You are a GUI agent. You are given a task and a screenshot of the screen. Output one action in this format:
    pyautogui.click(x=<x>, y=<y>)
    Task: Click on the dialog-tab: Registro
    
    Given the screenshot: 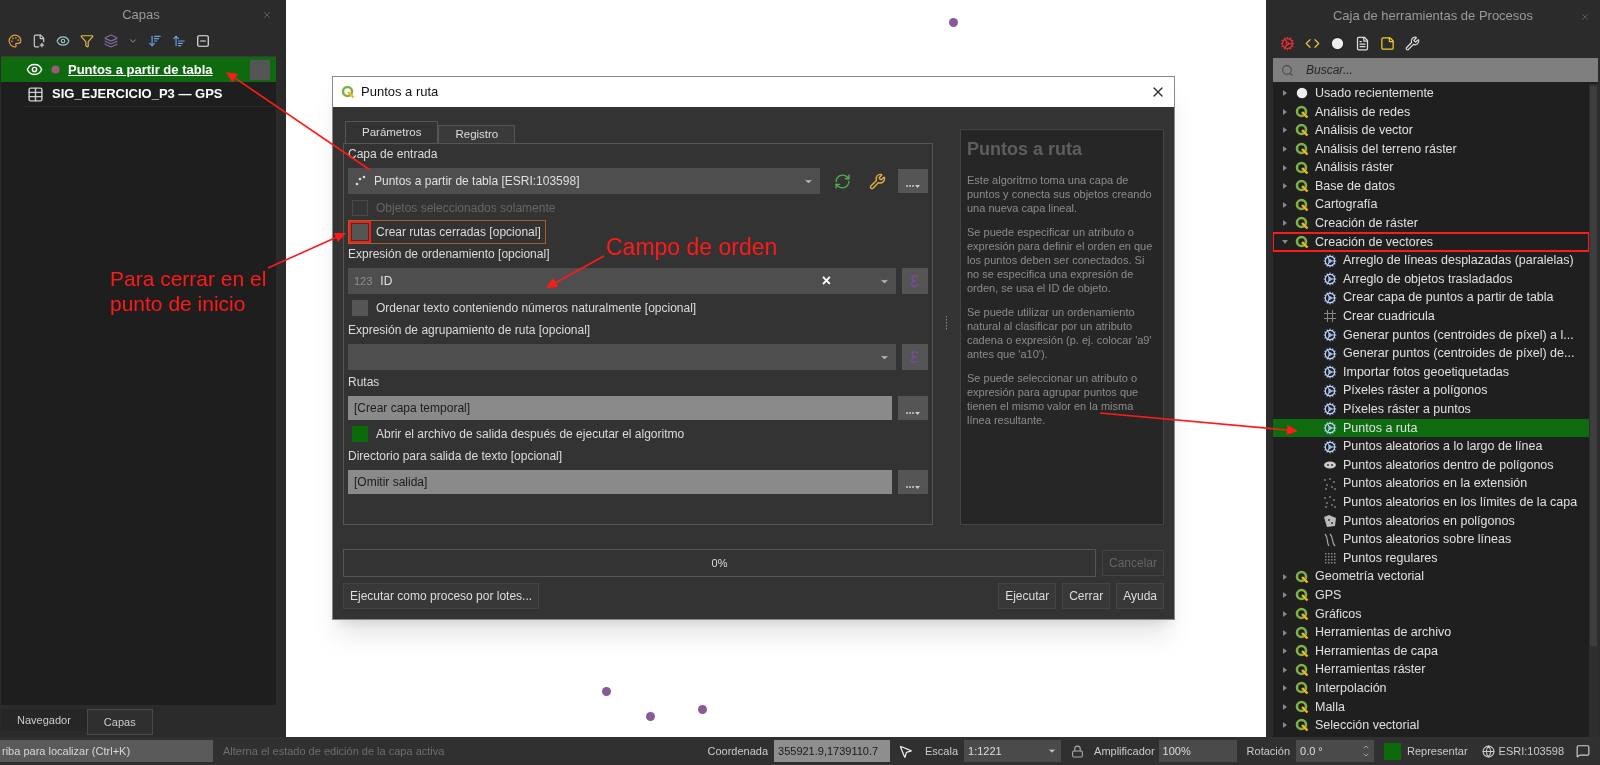 What is the action you would take?
    pyautogui.click(x=477, y=134)
    